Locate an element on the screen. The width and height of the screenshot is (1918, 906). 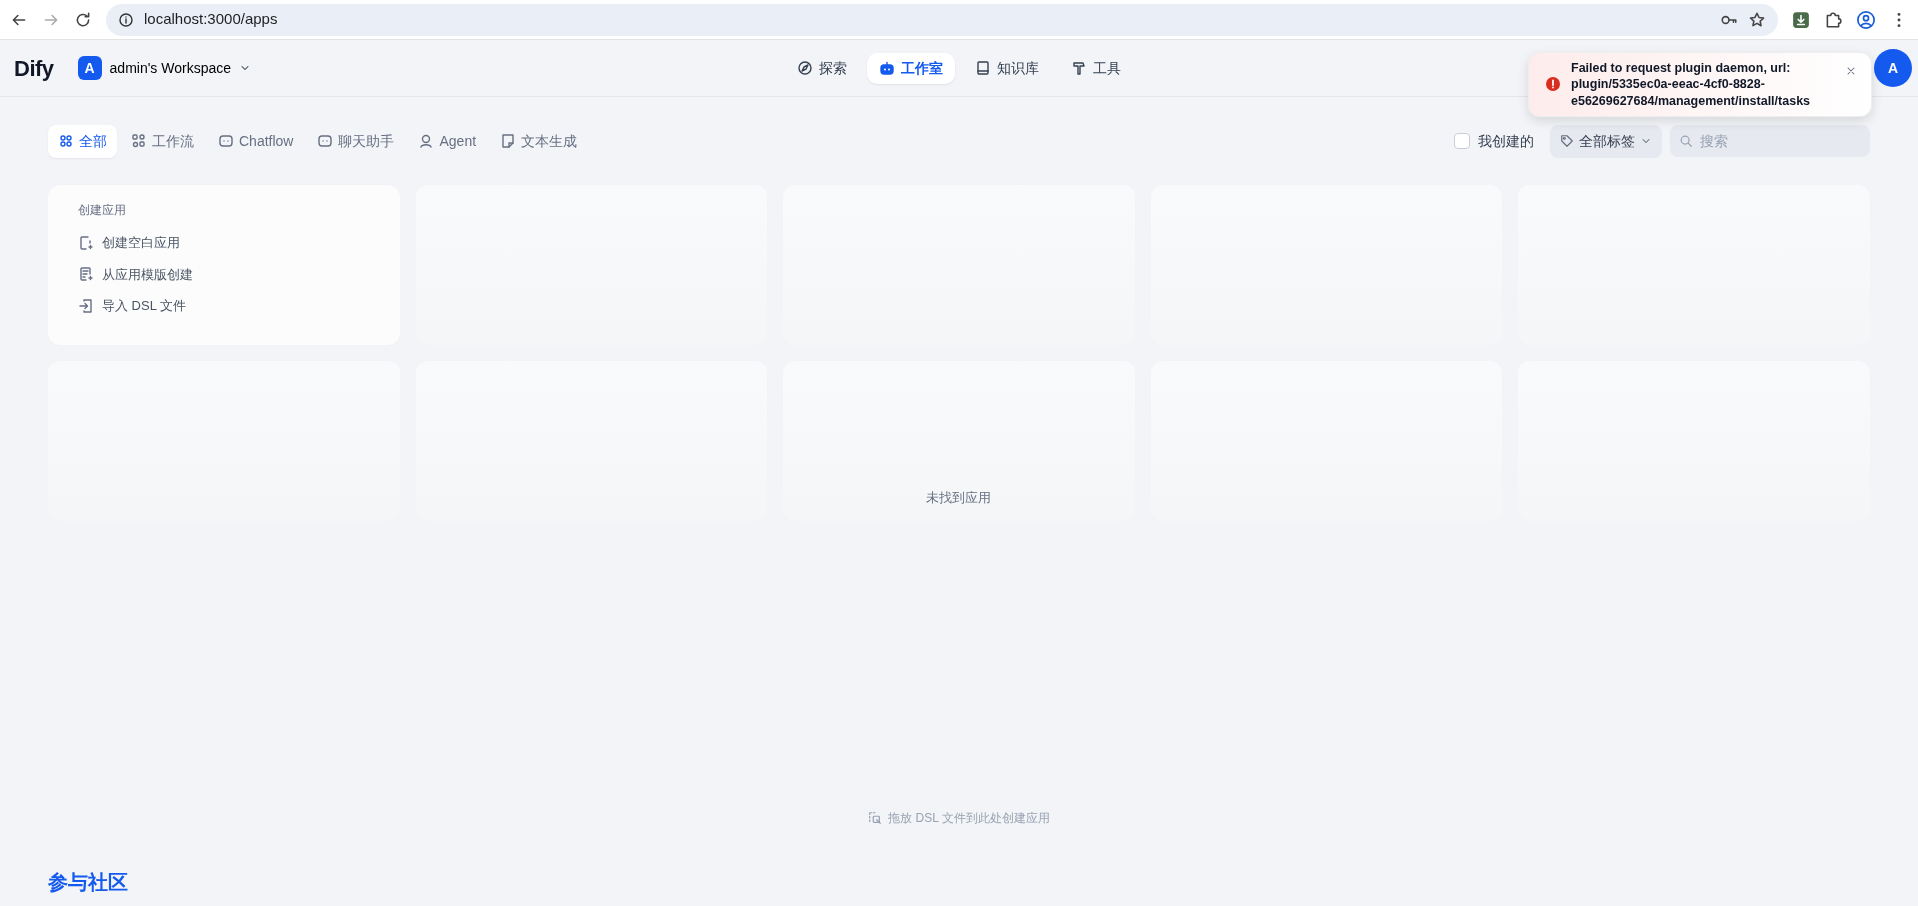
workflow-icon is located at coordinates (139, 141).